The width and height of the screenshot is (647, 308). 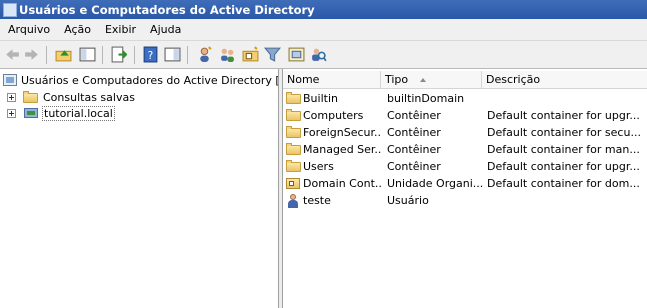 What do you see at coordinates (333, 115) in the screenshot?
I see `item-name: Computers` at bounding box center [333, 115].